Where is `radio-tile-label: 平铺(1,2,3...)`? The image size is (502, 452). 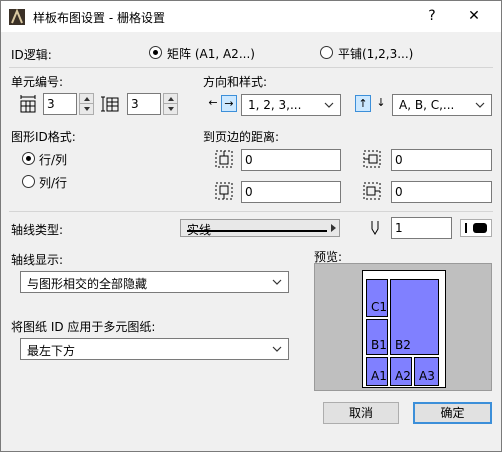 radio-tile-label: 平铺(1,2,3...) is located at coordinates (375, 53).